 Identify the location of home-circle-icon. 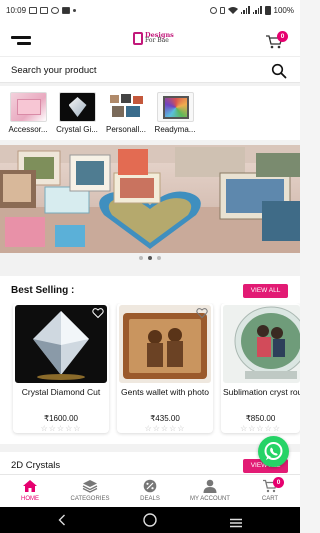
(150, 520).